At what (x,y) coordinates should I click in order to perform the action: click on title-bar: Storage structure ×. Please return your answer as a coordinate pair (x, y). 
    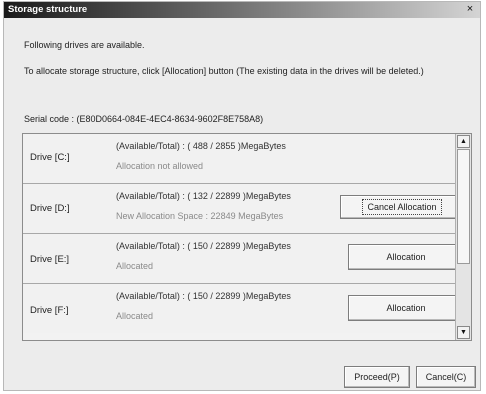
    Looking at the image, I should click on (242, 10).